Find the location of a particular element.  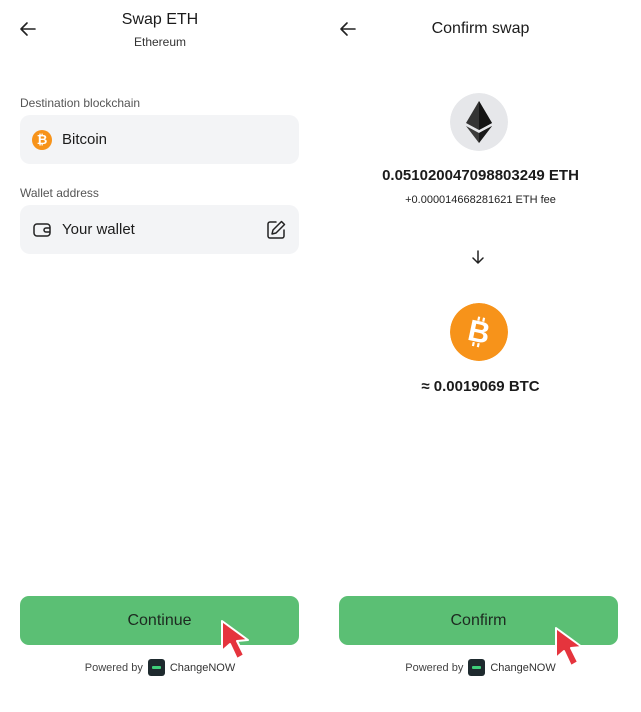

page-title: Swap ETH is located at coordinates (160, 19).